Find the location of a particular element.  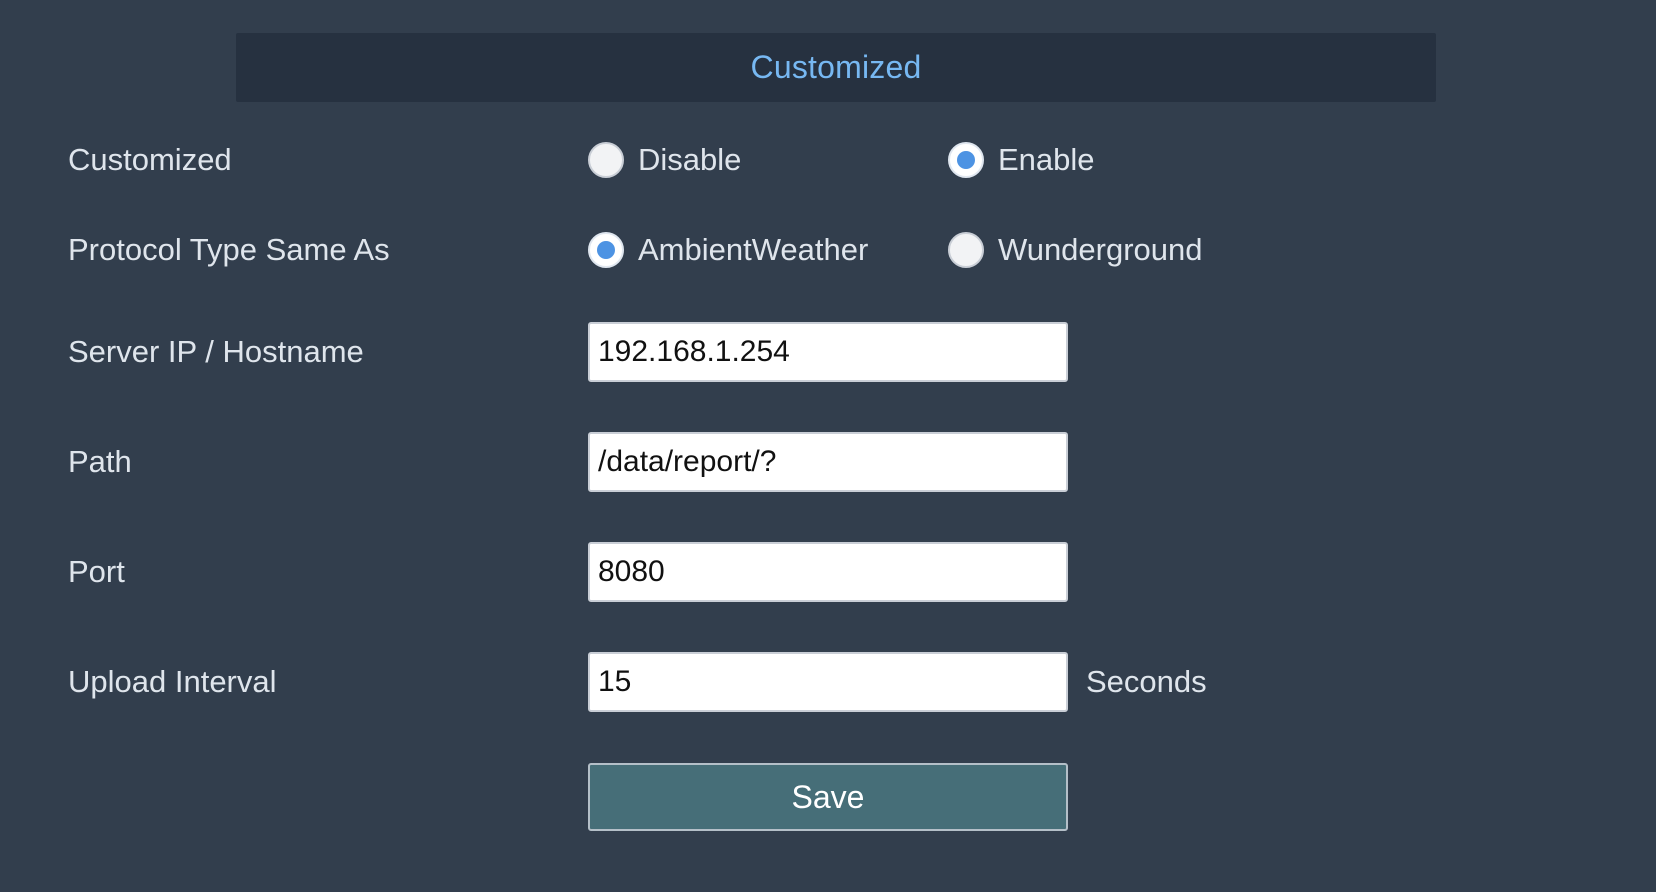

customized-disable-option: Disable is located at coordinates (664, 160).